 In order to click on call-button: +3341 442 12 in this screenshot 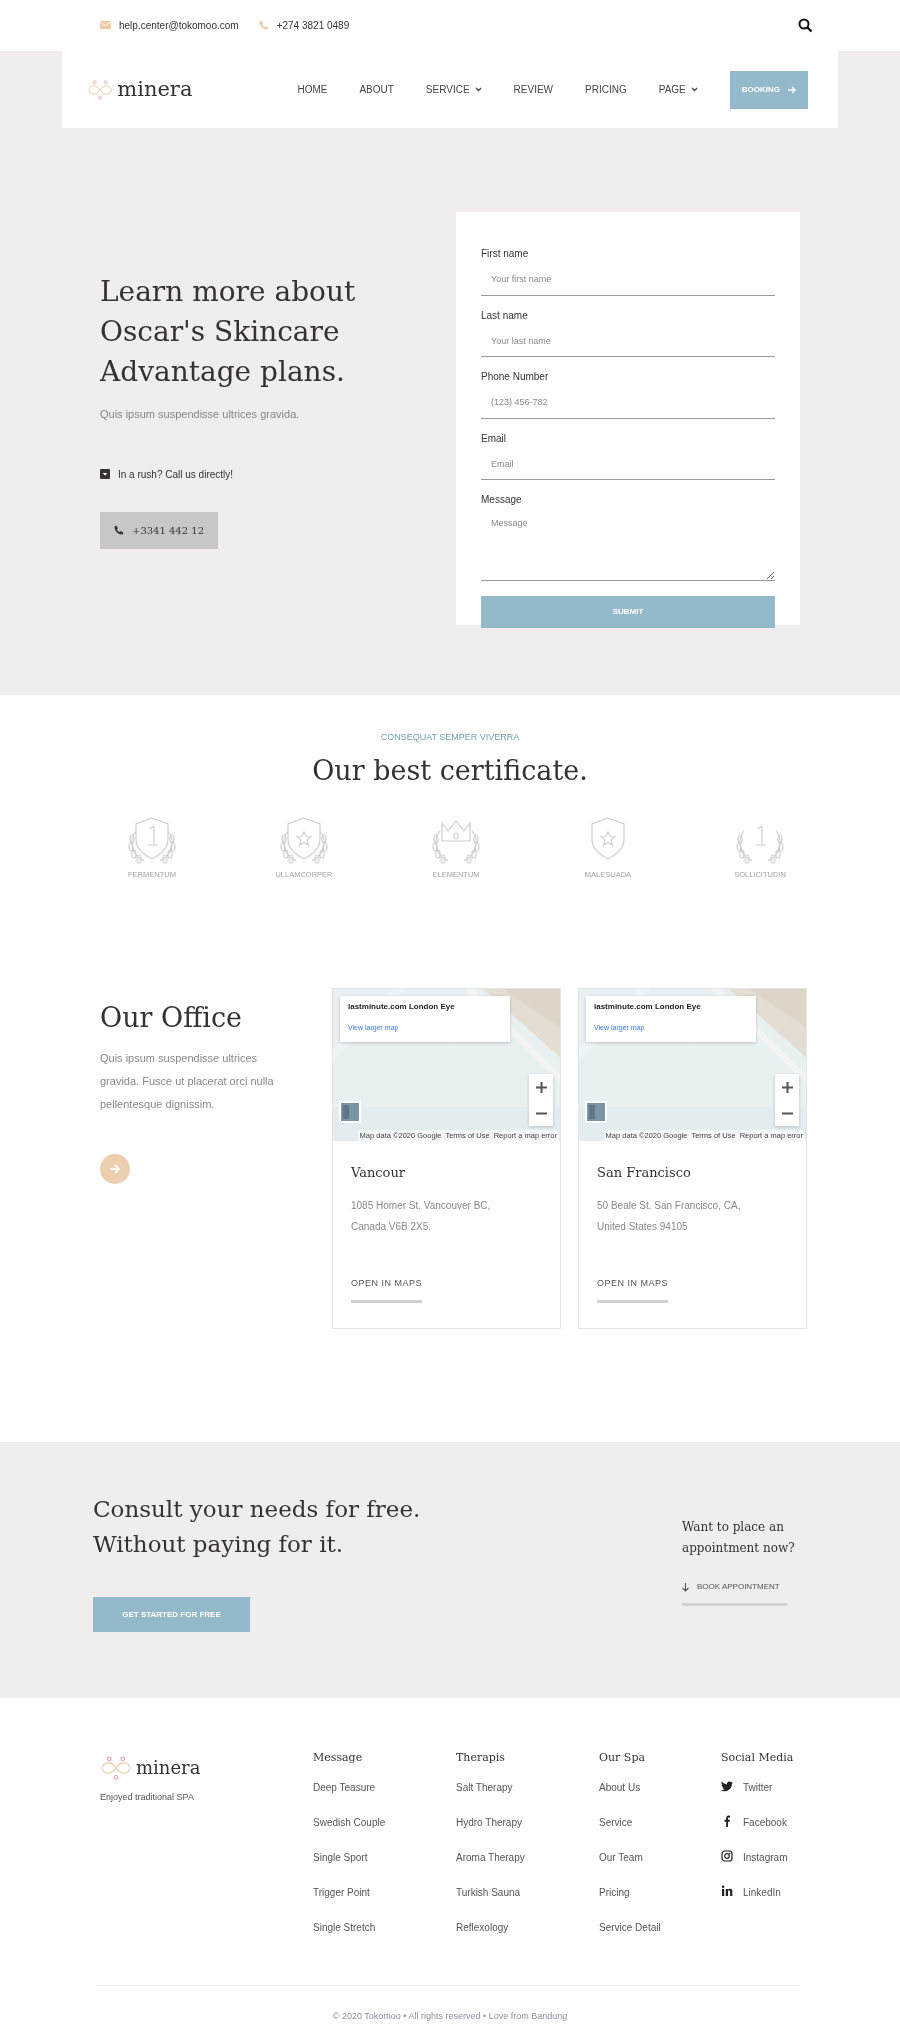, I will do `click(159, 530)`.